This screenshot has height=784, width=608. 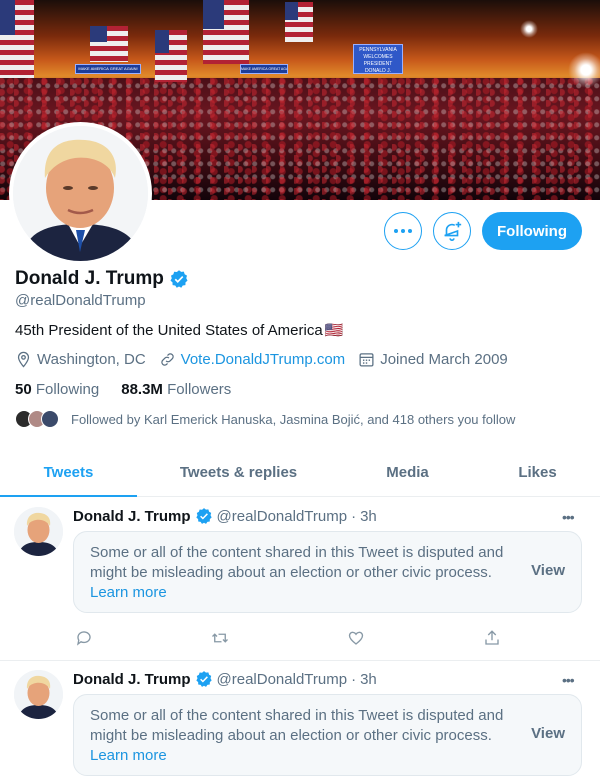 I want to click on followers-count-link: 88.3M Followers, so click(x=176, y=389).